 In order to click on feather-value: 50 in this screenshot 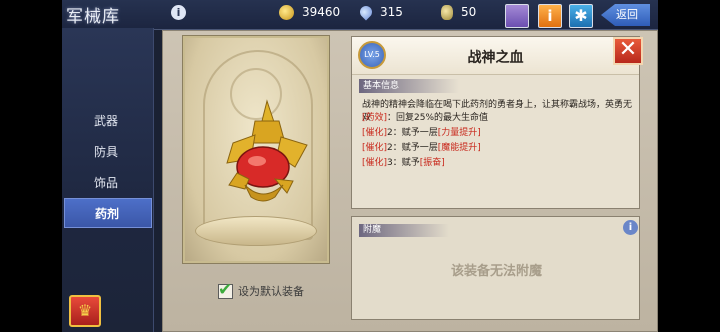, I will do `click(469, 12)`.